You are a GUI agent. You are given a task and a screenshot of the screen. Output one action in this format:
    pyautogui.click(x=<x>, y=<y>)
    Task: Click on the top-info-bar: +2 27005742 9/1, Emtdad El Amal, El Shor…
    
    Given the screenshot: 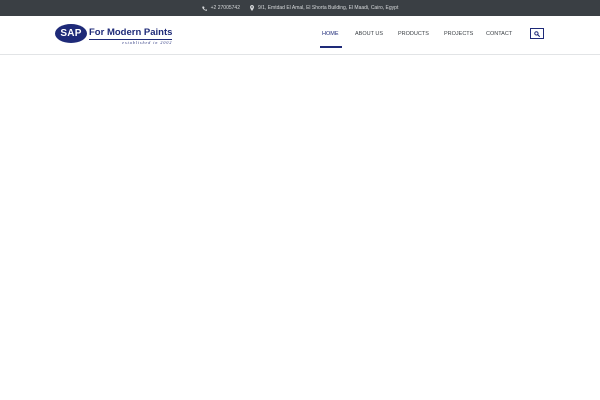 What is the action you would take?
    pyautogui.click(x=300, y=8)
    